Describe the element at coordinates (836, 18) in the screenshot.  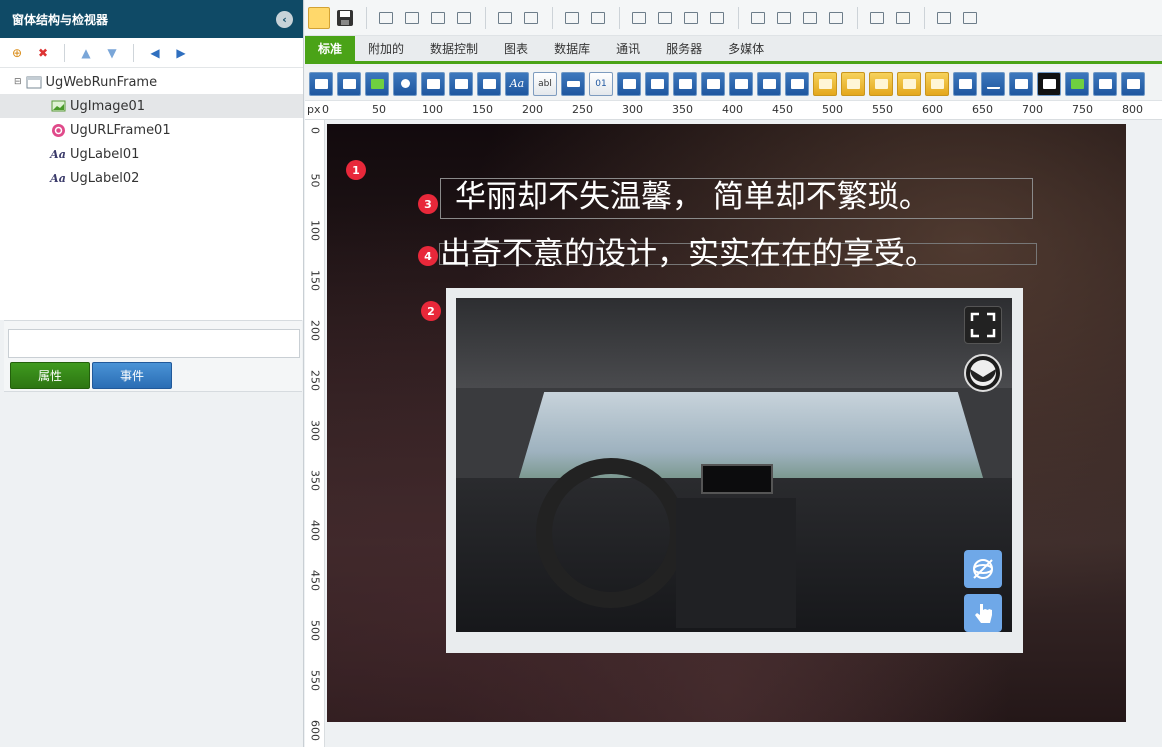
I see `v-spacing-remove-icon` at that location.